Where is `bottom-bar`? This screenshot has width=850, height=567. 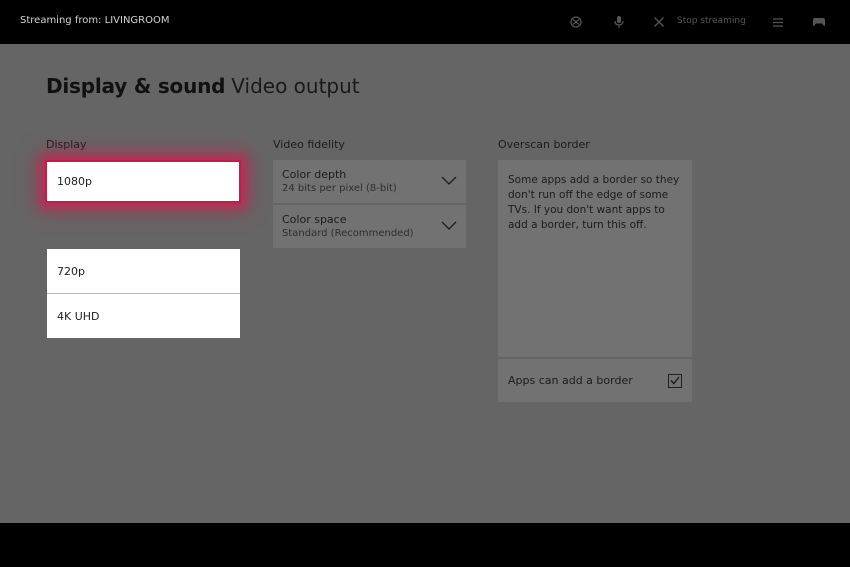 bottom-bar is located at coordinates (425, 545).